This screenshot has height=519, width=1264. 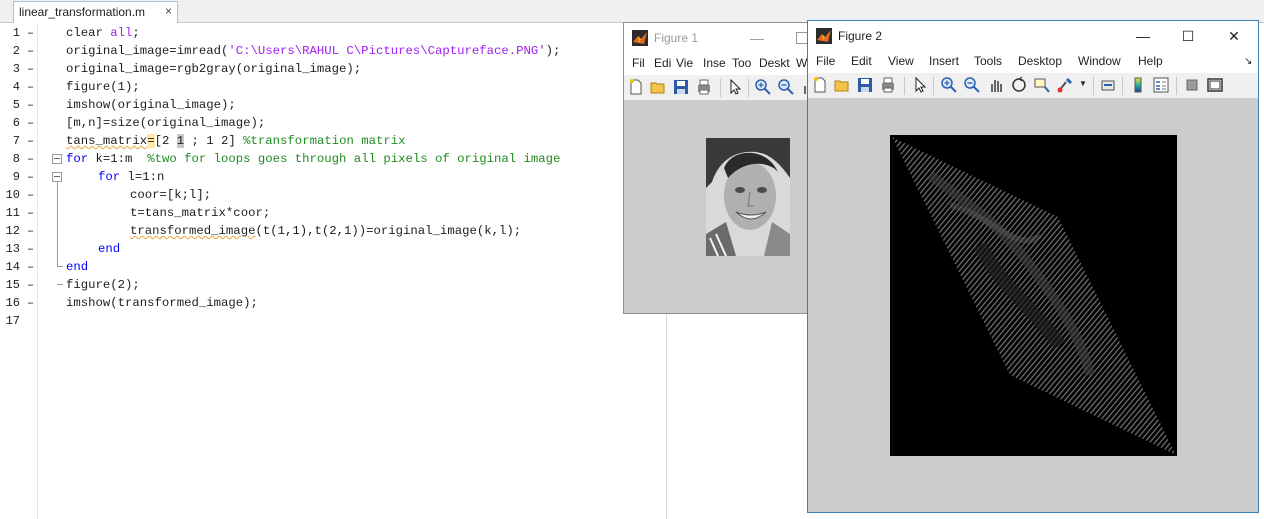 I want to click on dock-arrow-icon: ↘, so click(x=1248, y=61).